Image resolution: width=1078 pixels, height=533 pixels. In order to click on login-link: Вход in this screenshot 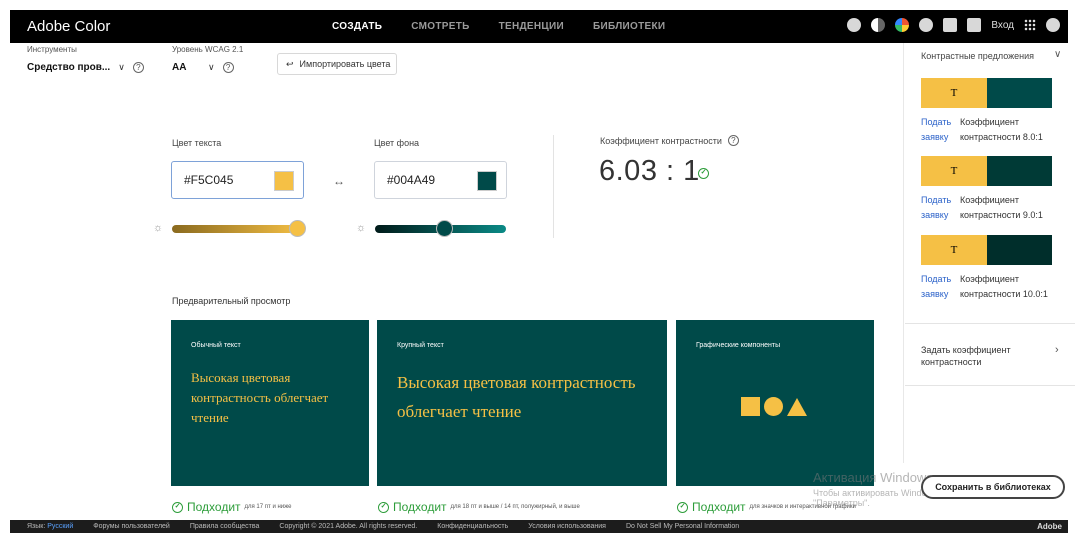, I will do `click(1002, 25)`.